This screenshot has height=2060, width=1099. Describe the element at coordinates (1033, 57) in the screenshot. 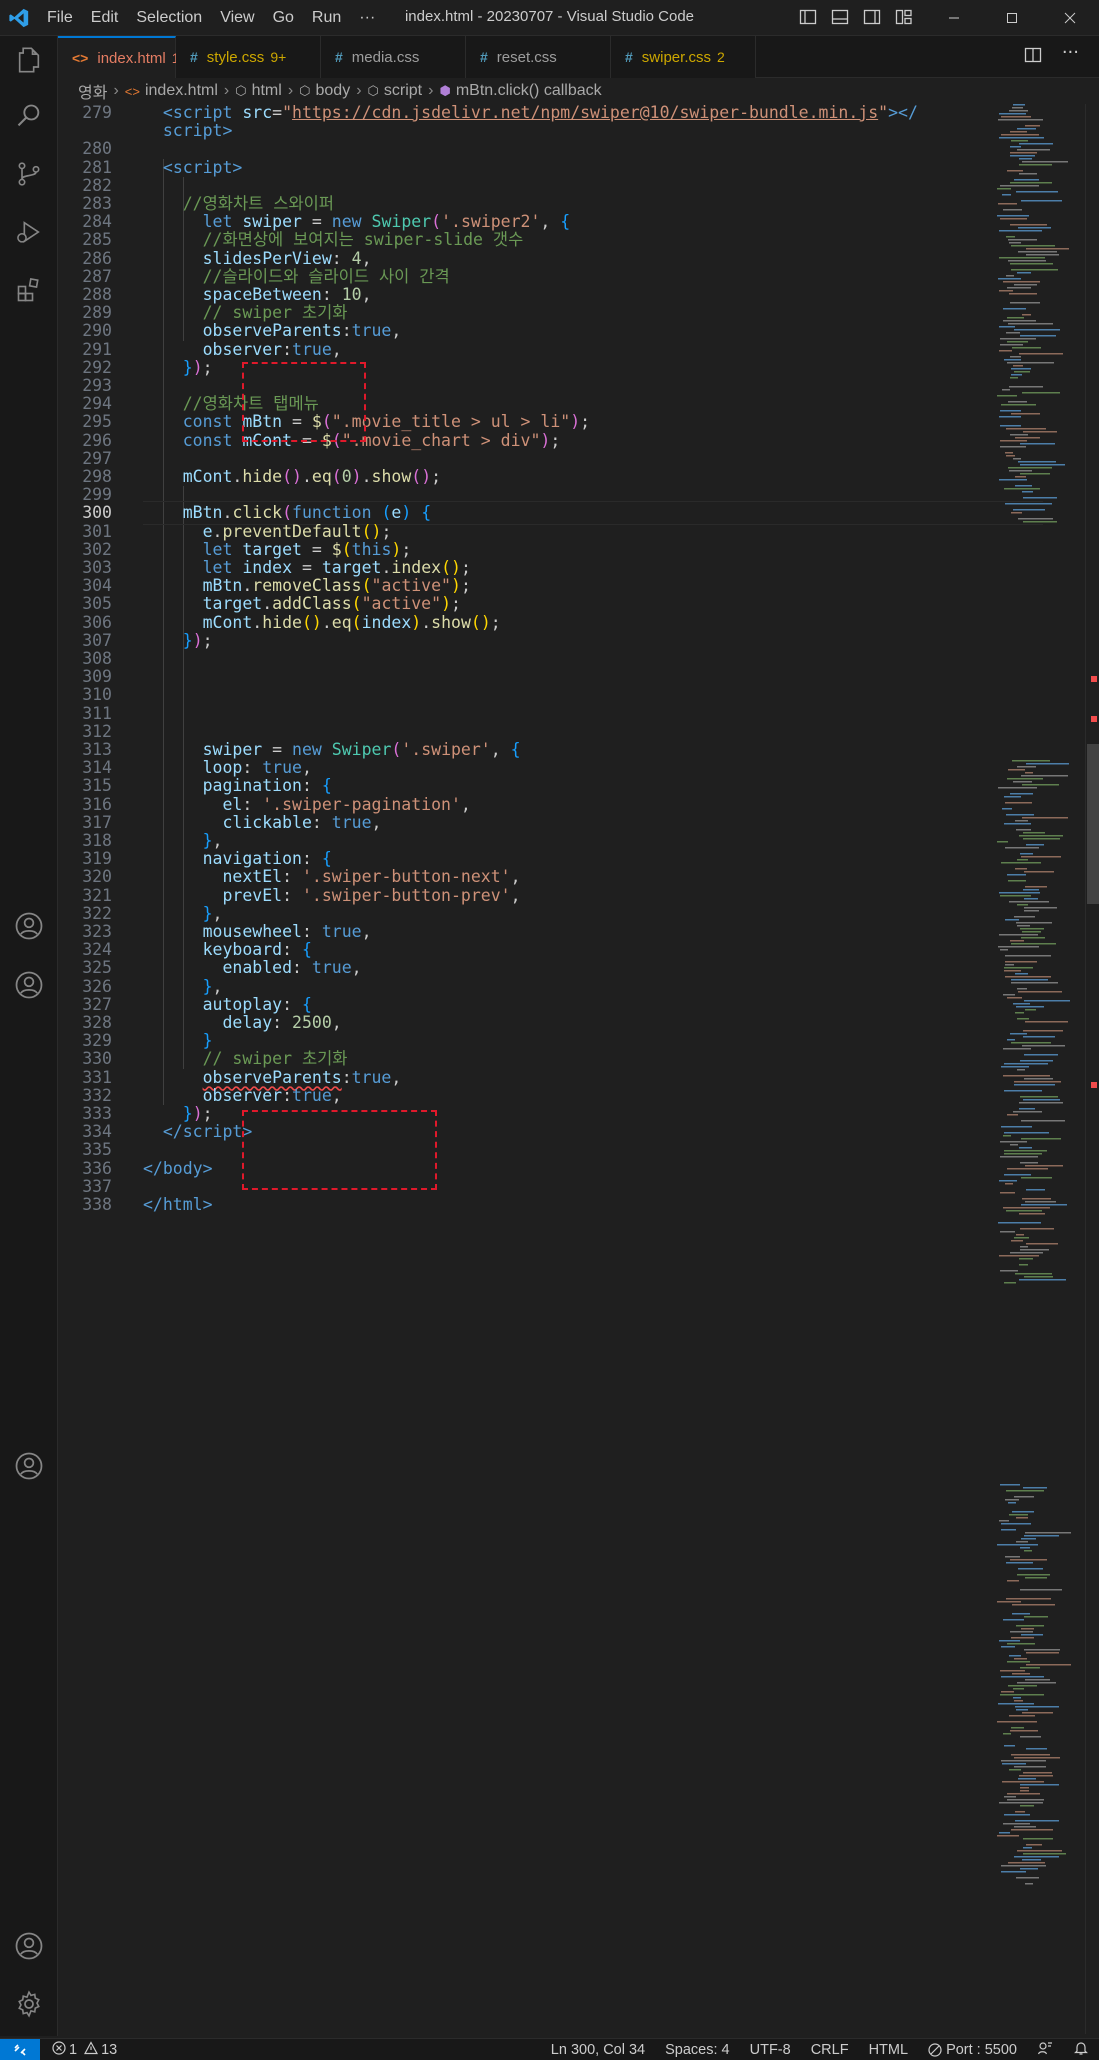

I see `split-editor-icon` at that location.